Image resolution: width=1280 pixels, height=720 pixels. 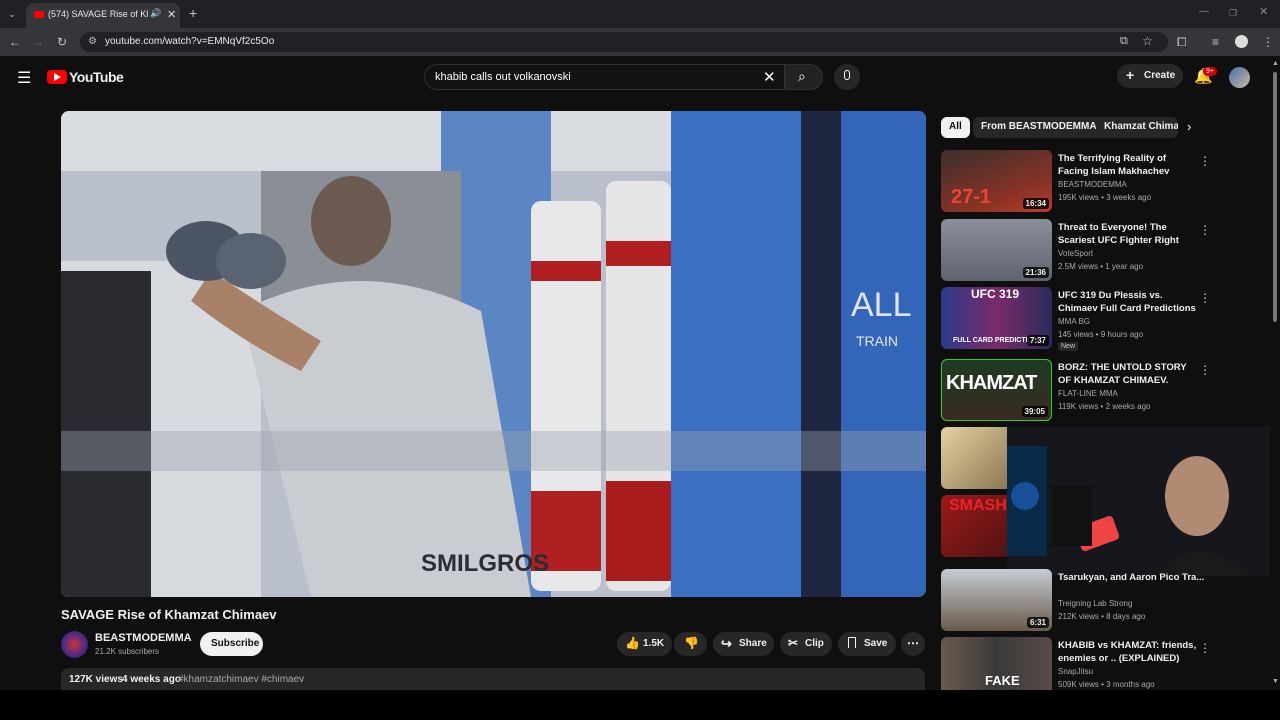 What do you see at coordinates (143, 638) in the screenshot?
I see `channel-name: BEASTMODEMMA` at bounding box center [143, 638].